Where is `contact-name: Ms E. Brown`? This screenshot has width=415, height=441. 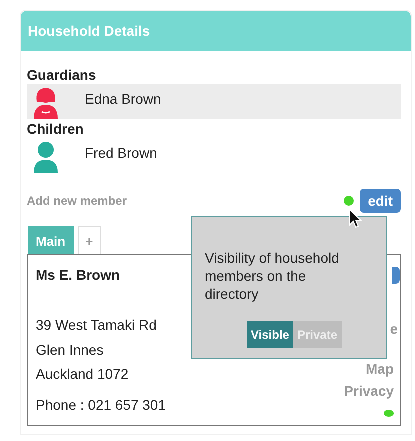
contact-name: Ms E. Brown is located at coordinates (78, 275).